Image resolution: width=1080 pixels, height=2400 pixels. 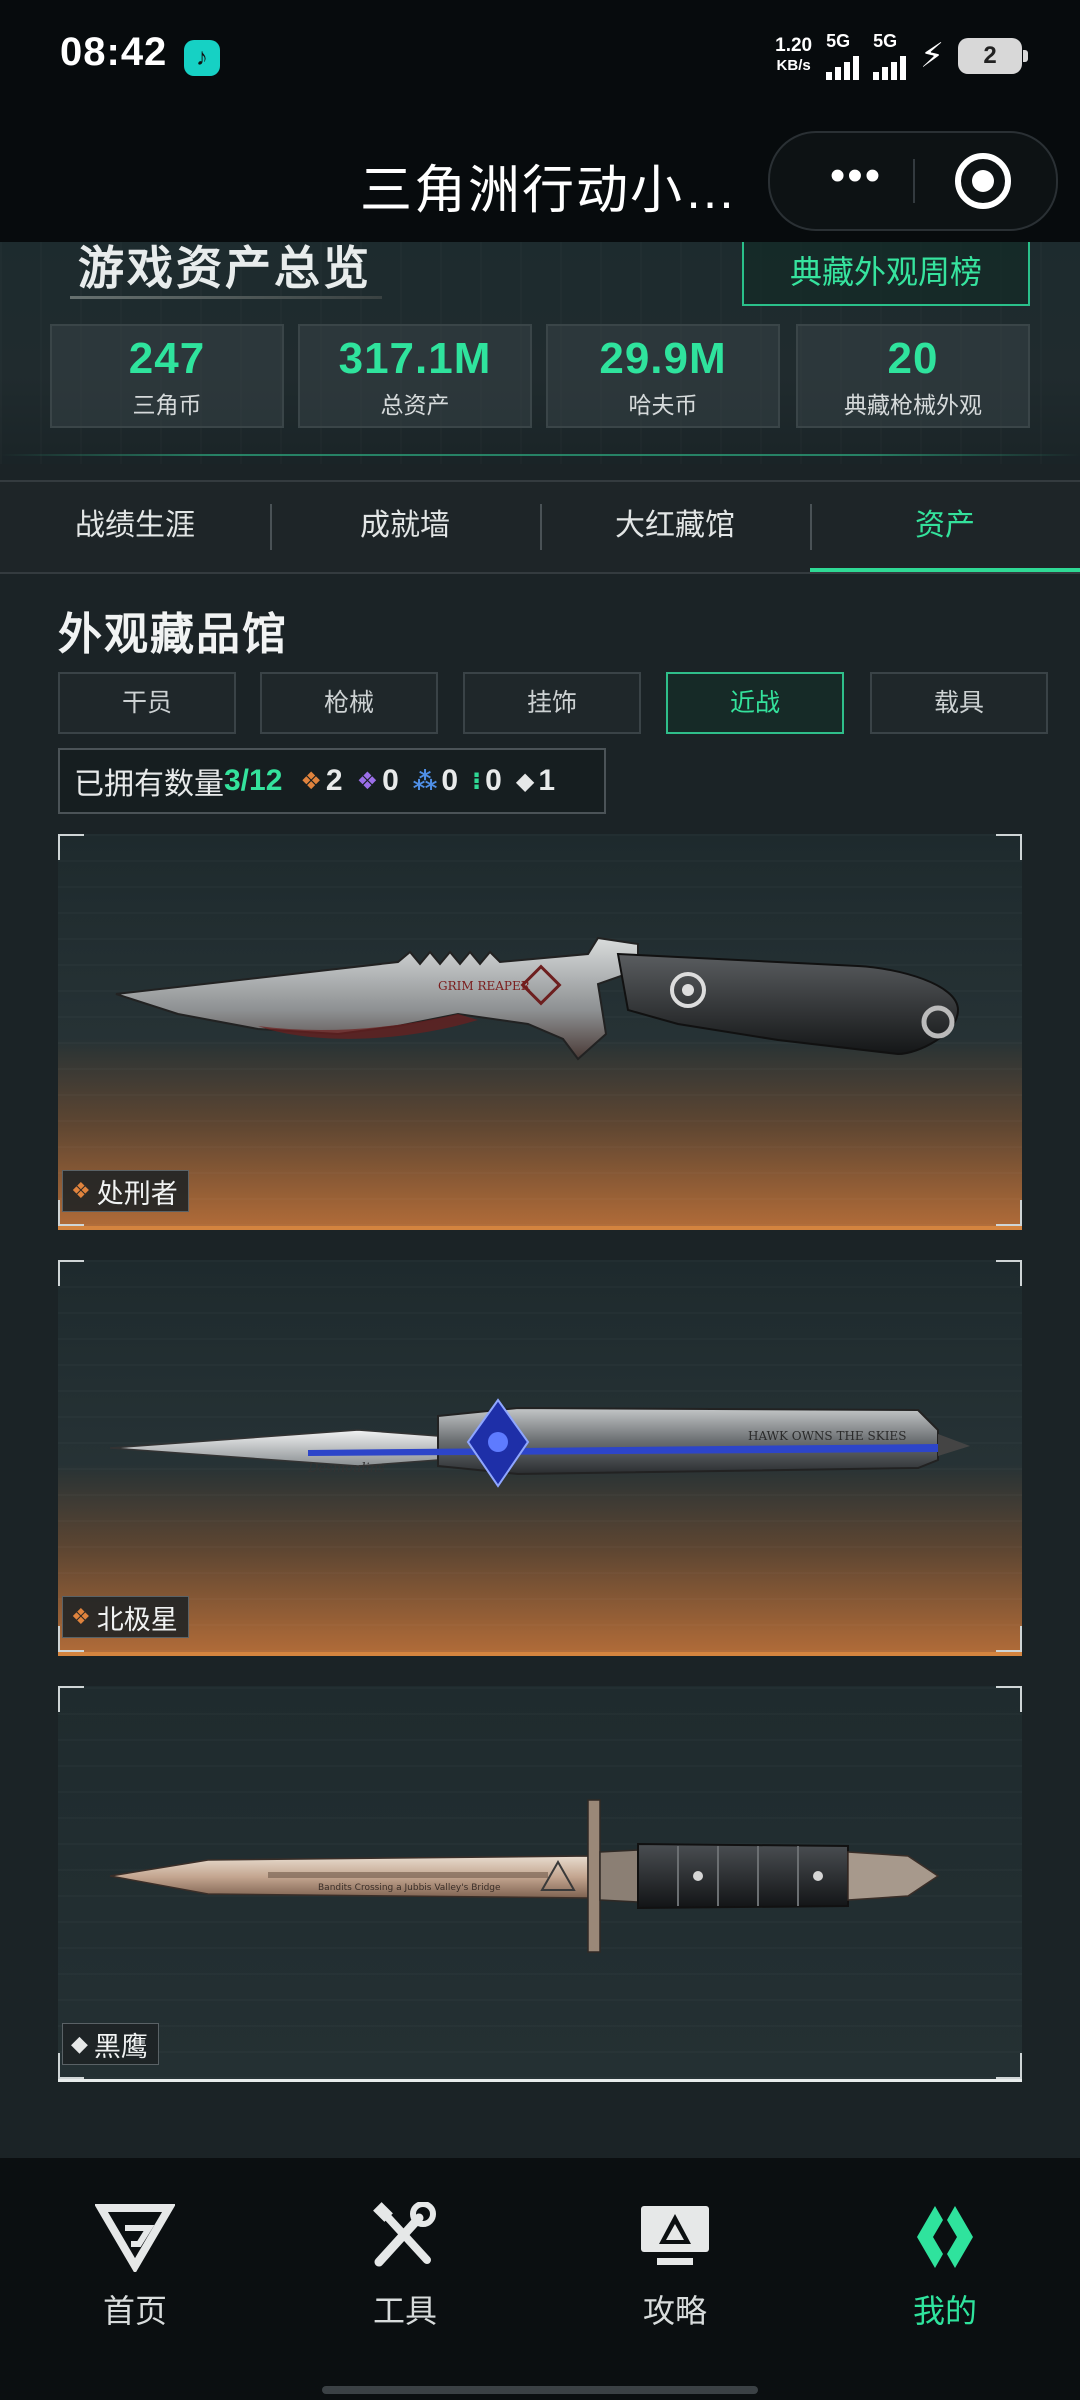 I want to click on tab-assets: 资产, so click(x=945, y=527).